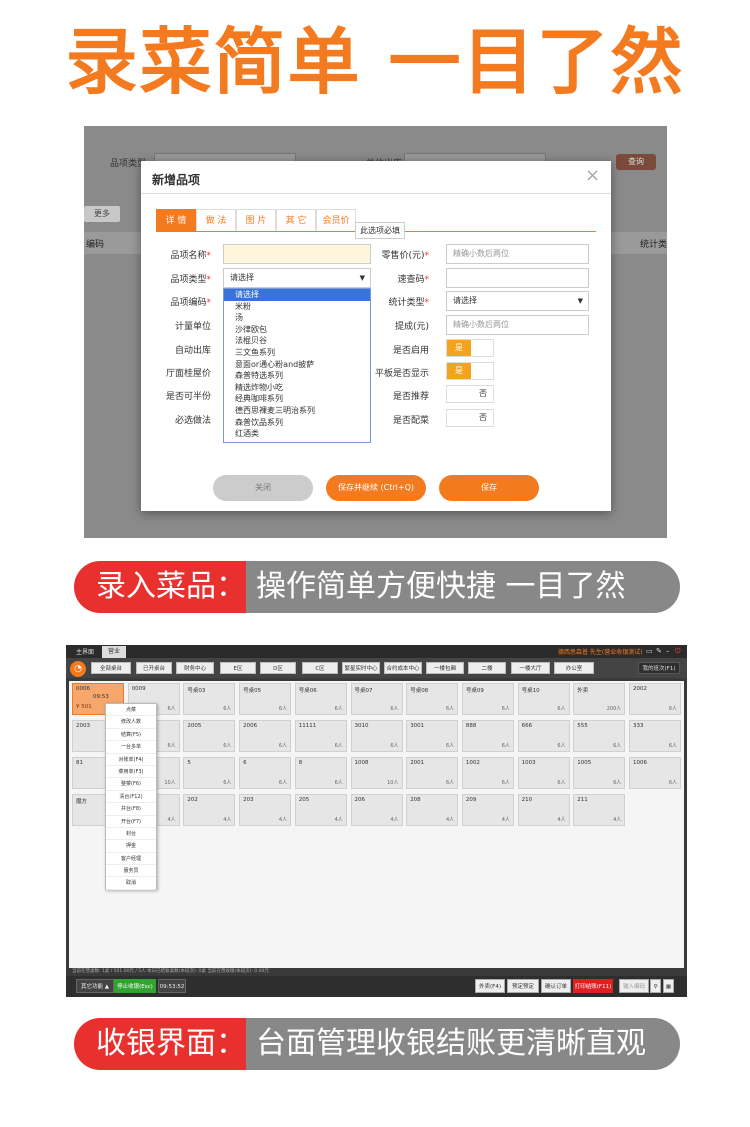 Image resolution: width=750 pixels, height=1127 pixels. What do you see at coordinates (599, 699) in the screenshot?
I see `table-card: 外卖 200人` at bounding box center [599, 699].